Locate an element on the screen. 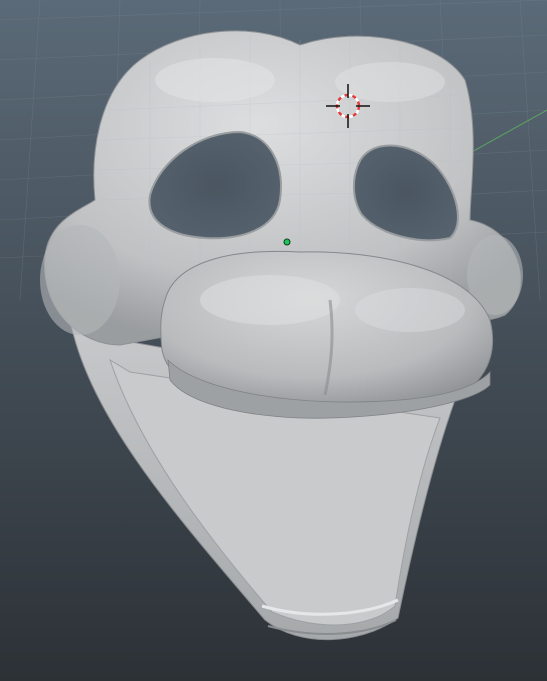 The height and width of the screenshot is (681, 547). object-origin-point is located at coordinates (287, 242).